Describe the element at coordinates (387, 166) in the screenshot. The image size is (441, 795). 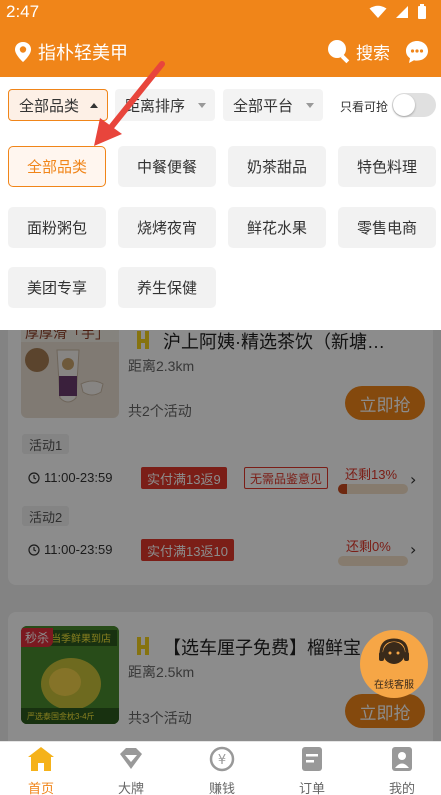
I see `category-option-specialty: 特色料理` at that location.